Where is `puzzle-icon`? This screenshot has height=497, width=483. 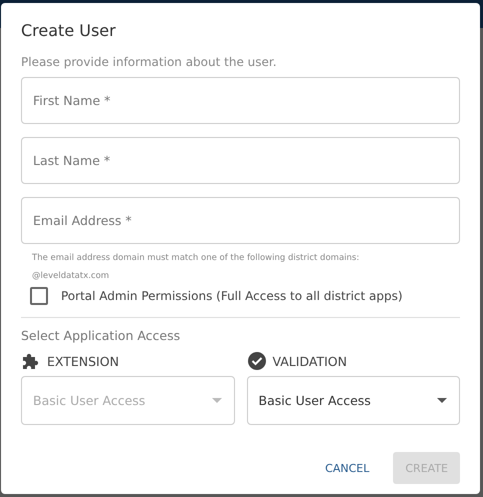
puzzle-icon is located at coordinates (31, 361).